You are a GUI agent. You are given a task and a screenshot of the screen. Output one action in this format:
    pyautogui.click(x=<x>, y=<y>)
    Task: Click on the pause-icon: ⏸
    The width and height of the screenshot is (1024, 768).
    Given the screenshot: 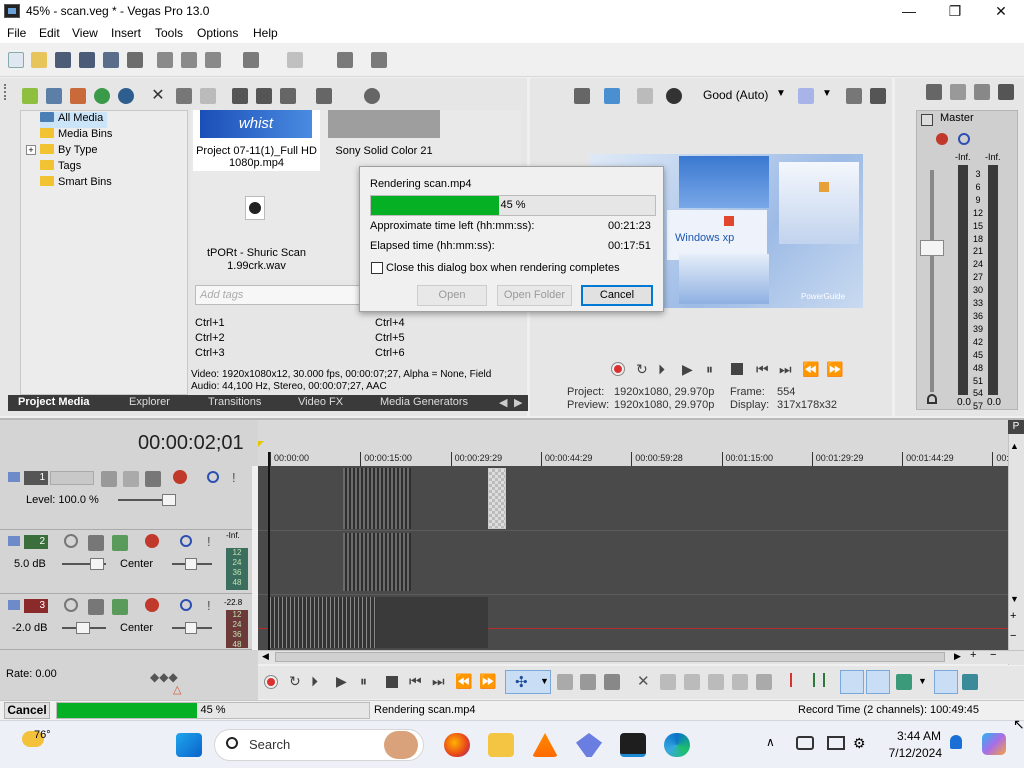 What is the action you would take?
    pyautogui.click(x=709, y=369)
    